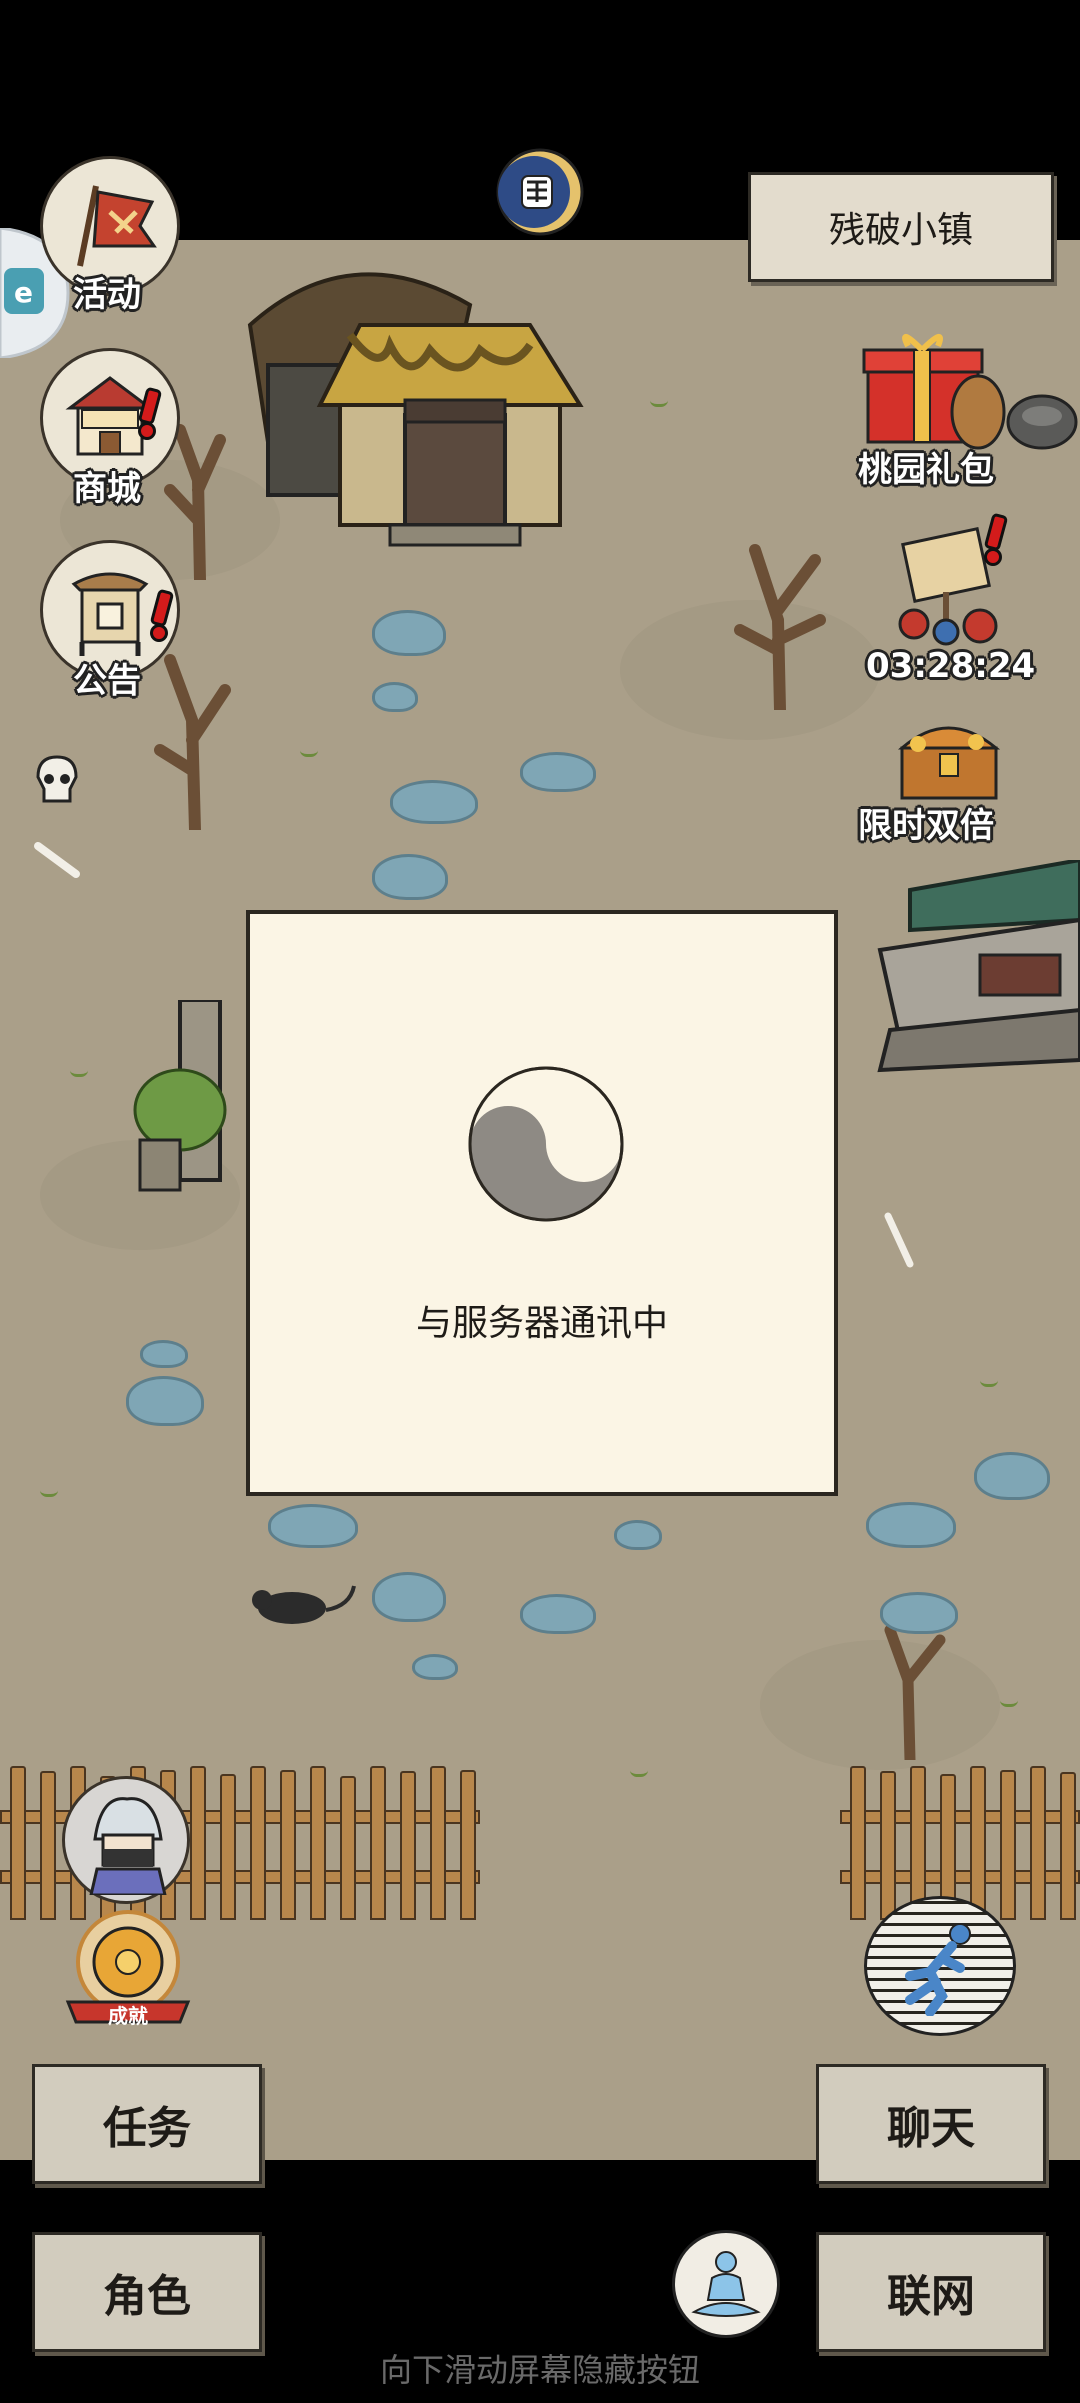 Image resolution: width=1080 pixels, height=2403 pixels. Describe the element at coordinates (128, 1969) in the screenshot. I see `achievement-button: 成就` at that location.